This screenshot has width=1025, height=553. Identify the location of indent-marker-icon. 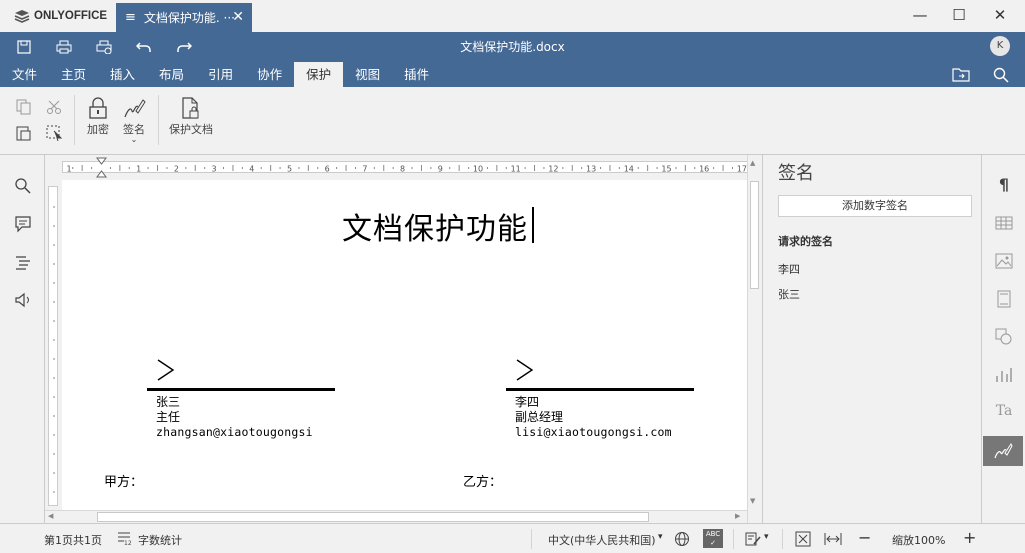
(102, 168).